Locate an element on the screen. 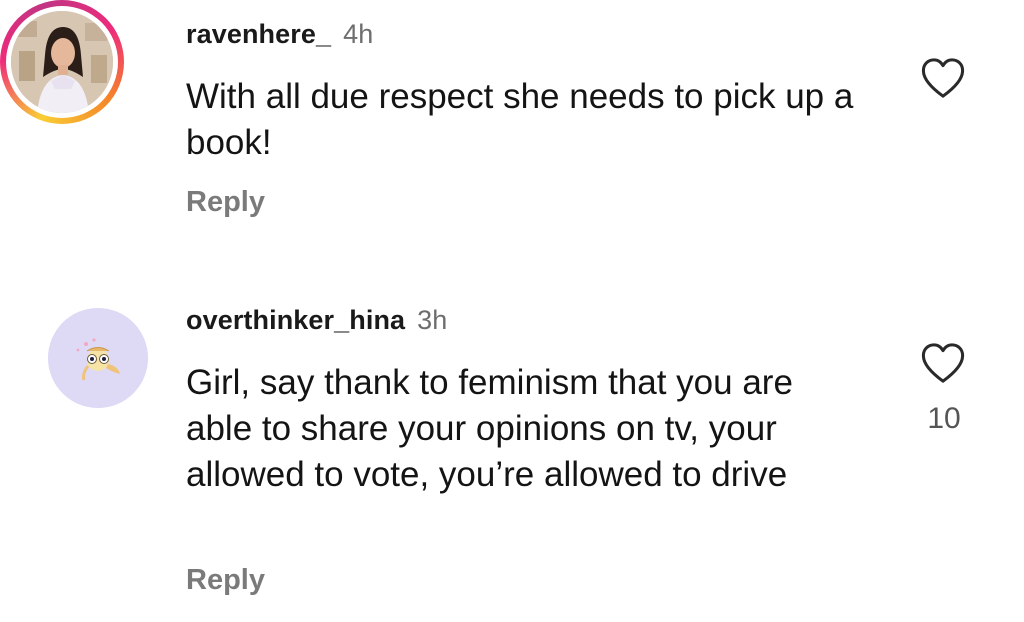 Image resolution: width=1024 pixels, height=622 pixels. comment-header: overthinker_hina 3h is located at coordinates (316, 320).